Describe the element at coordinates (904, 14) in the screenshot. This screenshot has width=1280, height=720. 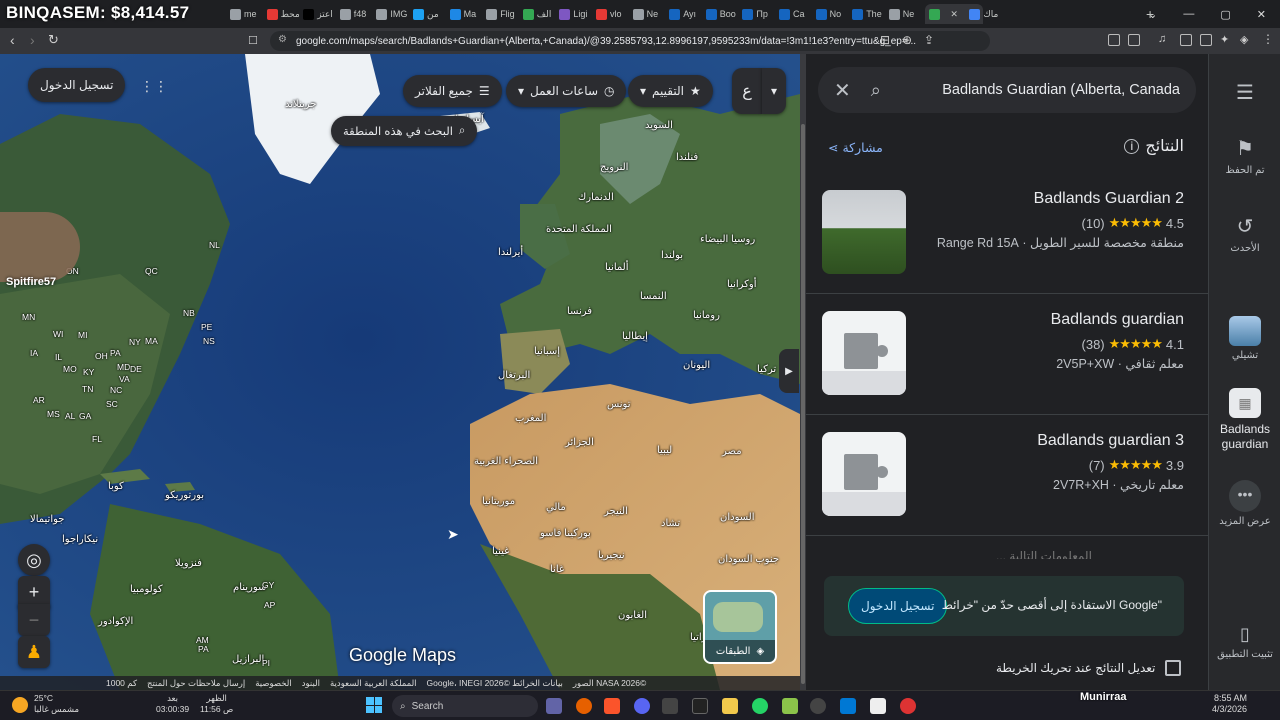
I see `browser-tab: Ne` at that location.